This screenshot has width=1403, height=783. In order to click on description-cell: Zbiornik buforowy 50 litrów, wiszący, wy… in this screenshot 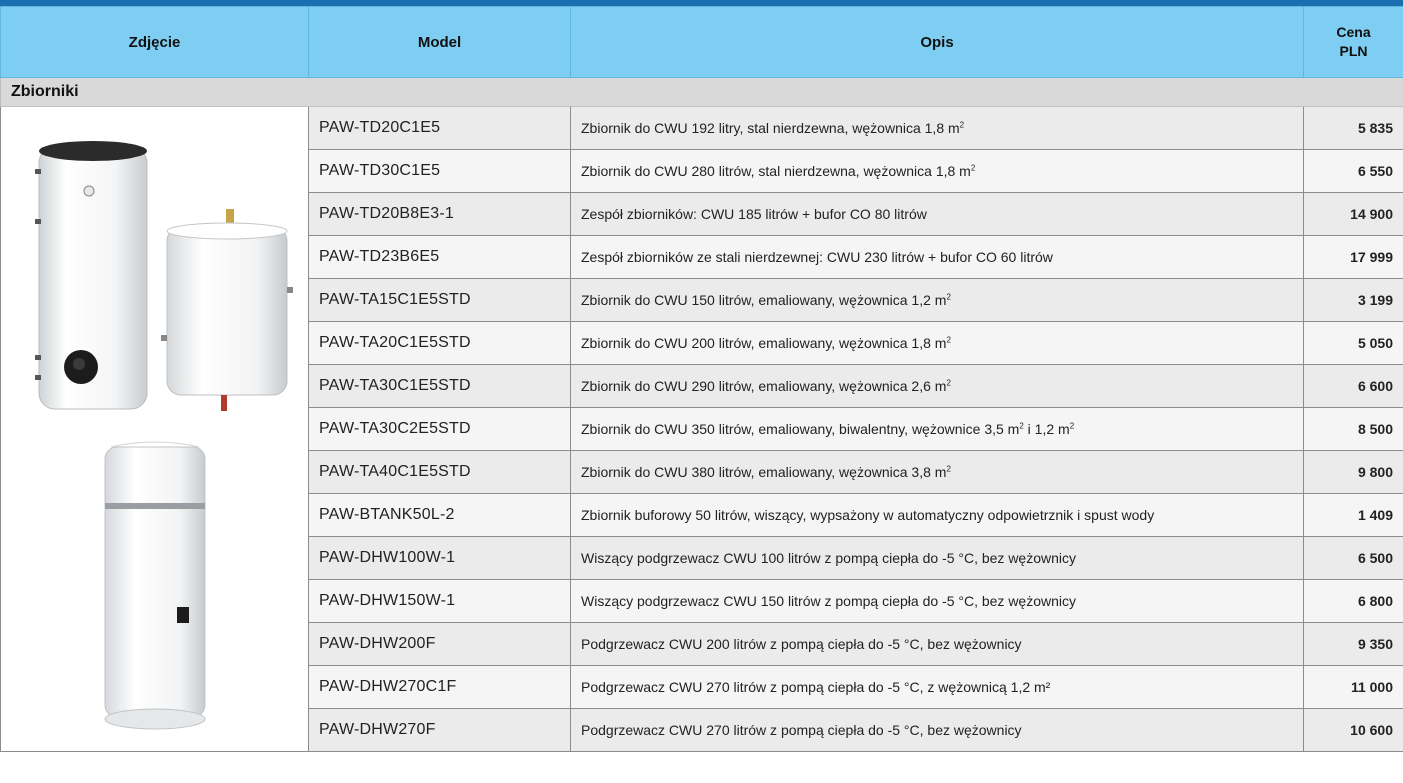, I will do `click(937, 515)`.